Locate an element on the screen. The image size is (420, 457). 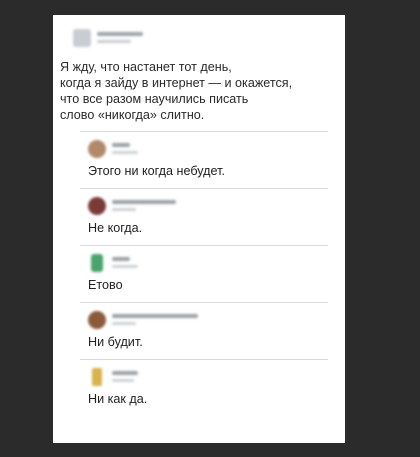
comment-text: Ни будит. is located at coordinates (115, 342).